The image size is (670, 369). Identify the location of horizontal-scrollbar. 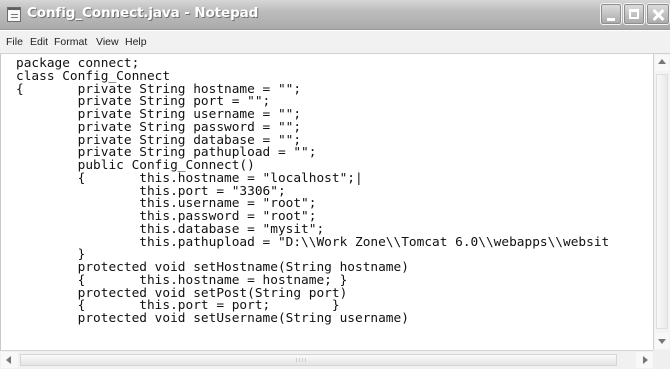
(335, 359).